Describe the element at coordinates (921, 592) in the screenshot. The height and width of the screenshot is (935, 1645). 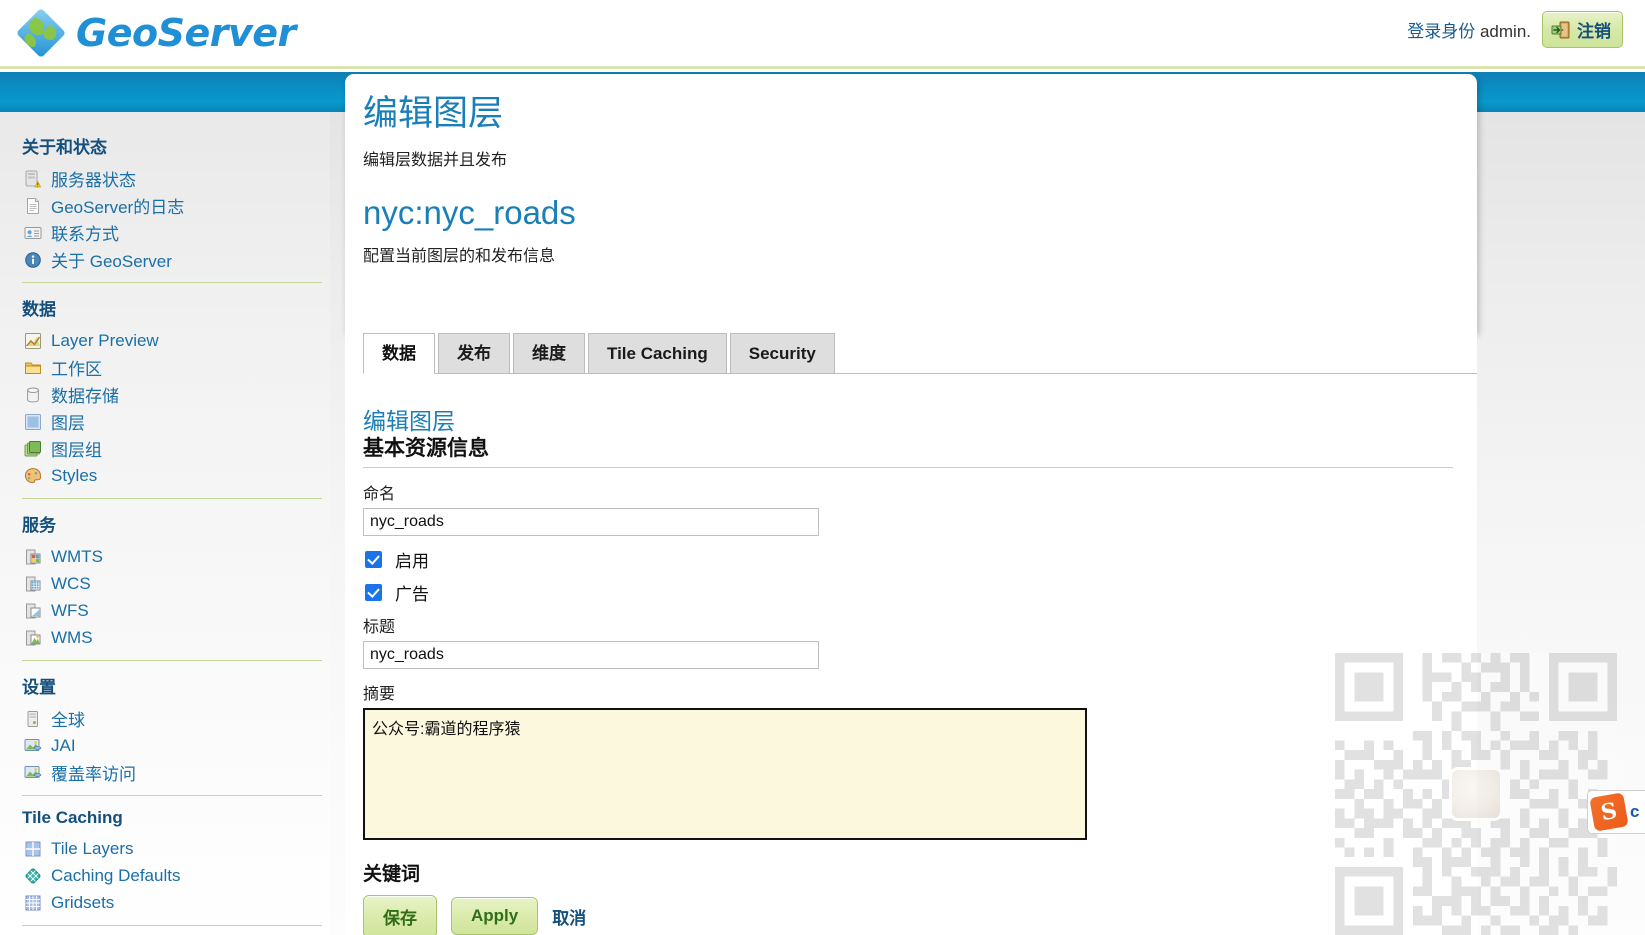
I see `advertised-checkbox-row: 广告` at that location.